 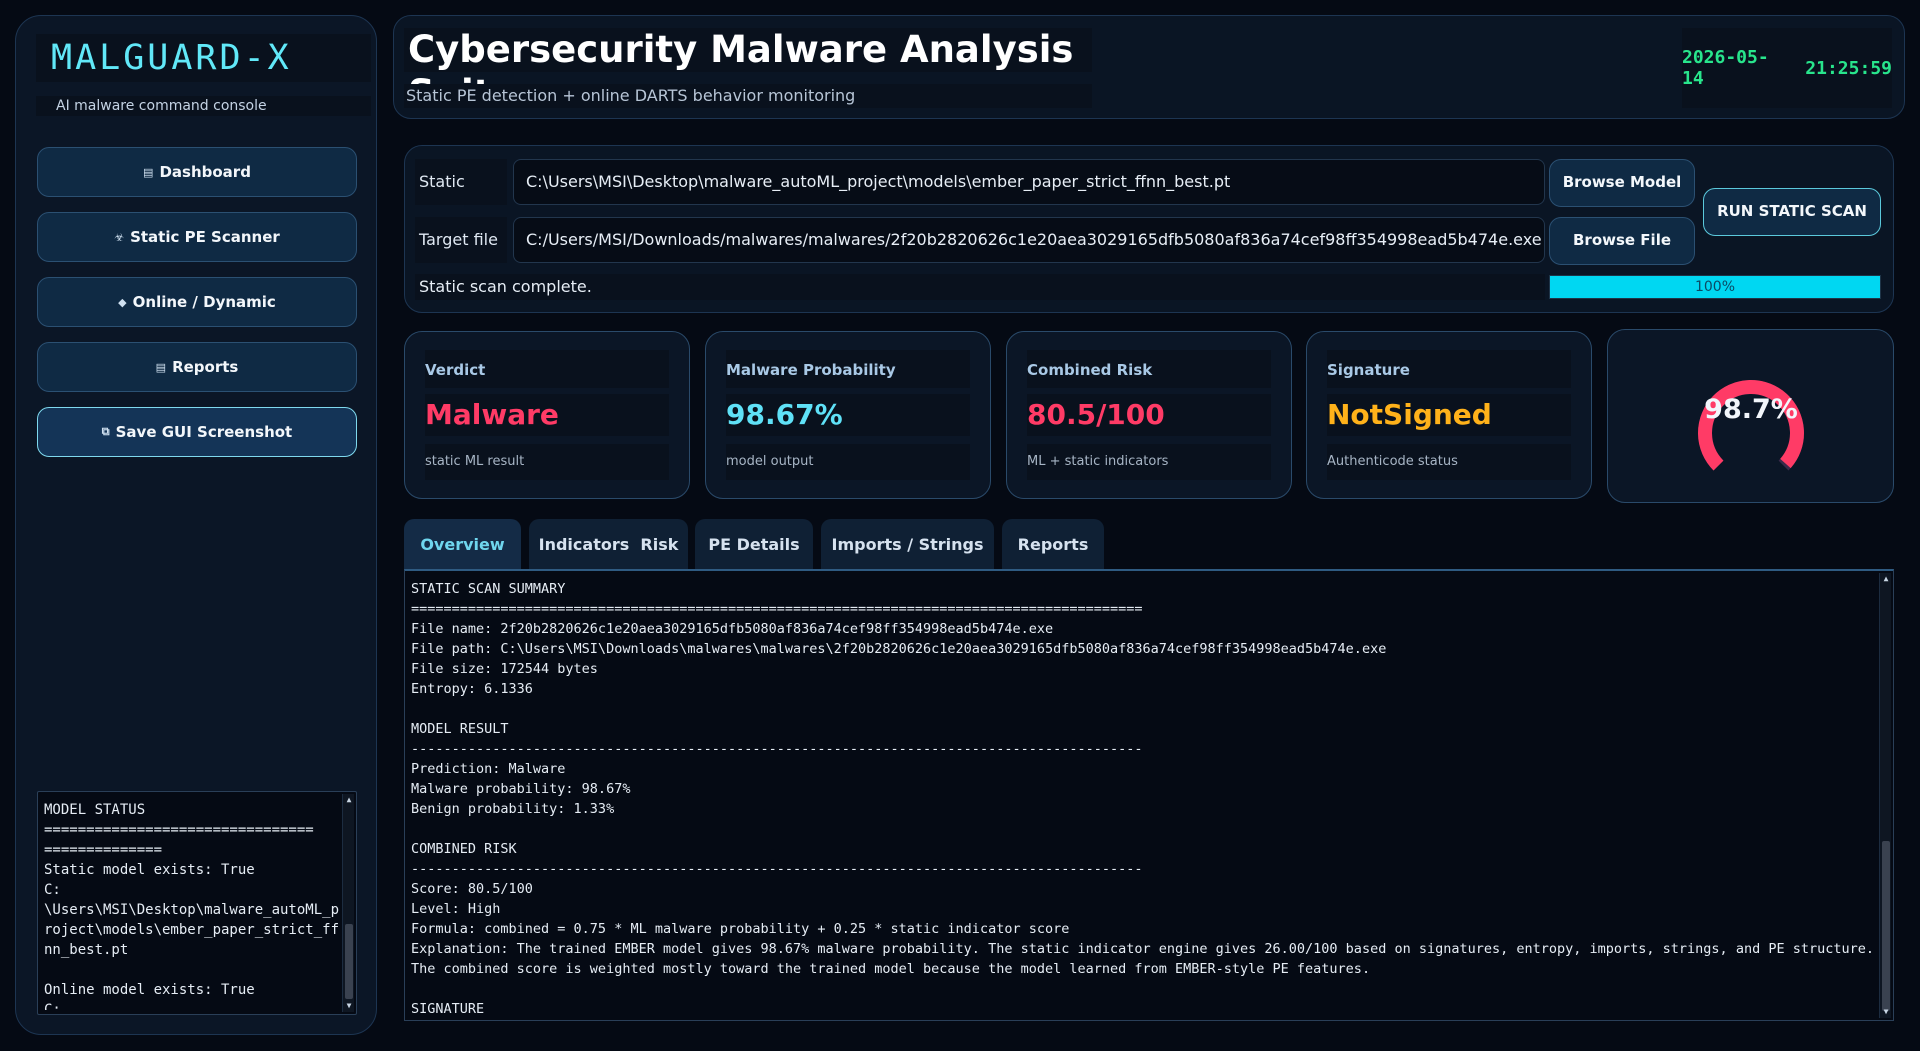 What do you see at coordinates (754, 545) in the screenshot?
I see `tab-pe-details: PE Details` at bounding box center [754, 545].